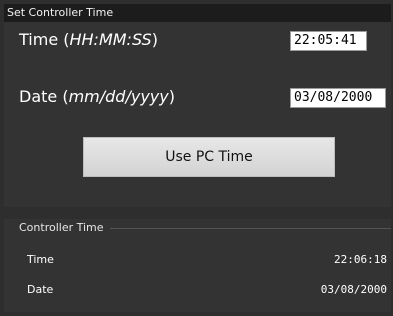 Image resolution: width=393 pixels, height=316 pixels. What do you see at coordinates (171, 96) in the screenshot?
I see `date-label-suffix: )` at bounding box center [171, 96].